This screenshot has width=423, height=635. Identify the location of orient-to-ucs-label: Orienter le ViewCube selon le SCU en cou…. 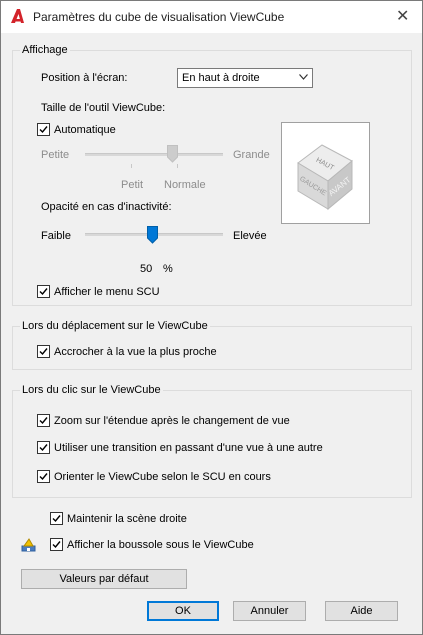
(162, 477).